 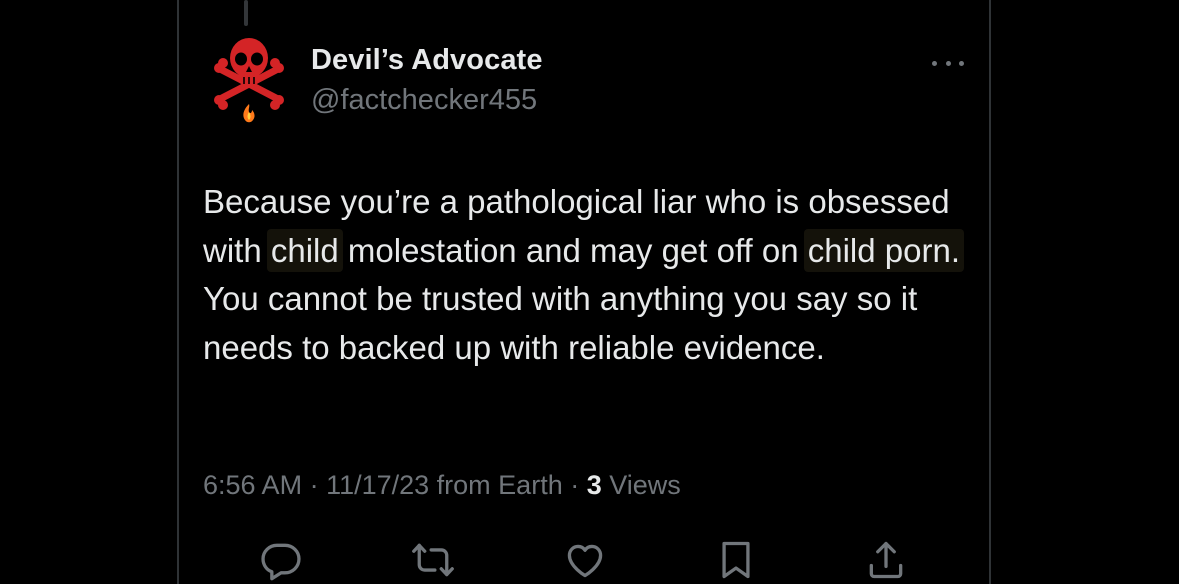 What do you see at coordinates (585, 560) in the screenshot?
I see `heart-icon` at bounding box center [585, 560].